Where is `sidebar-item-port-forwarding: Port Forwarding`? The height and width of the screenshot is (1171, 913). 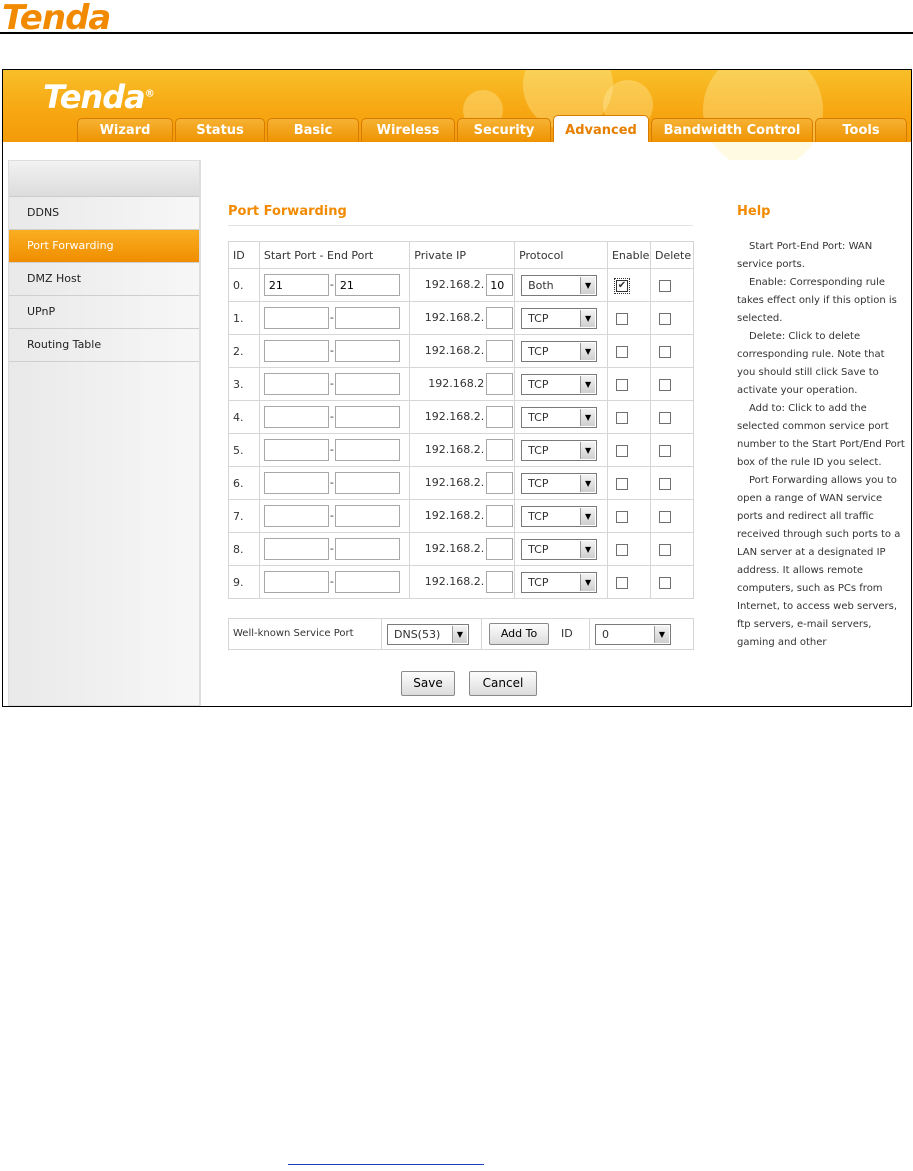
sidebar-item-port-forwarding: Port Forwarding is located at coordinates (104, 246).